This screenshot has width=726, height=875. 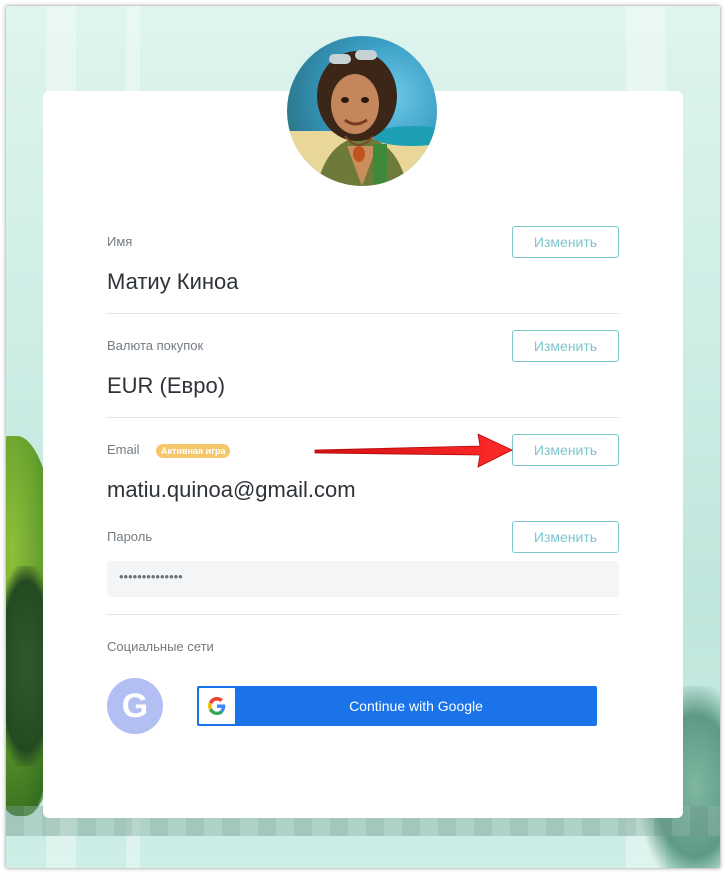 What do you see at coordinates (155, 345) in the screenshot?
I see `currency-label: Валюта покупок` at bounding box center [155, 345].